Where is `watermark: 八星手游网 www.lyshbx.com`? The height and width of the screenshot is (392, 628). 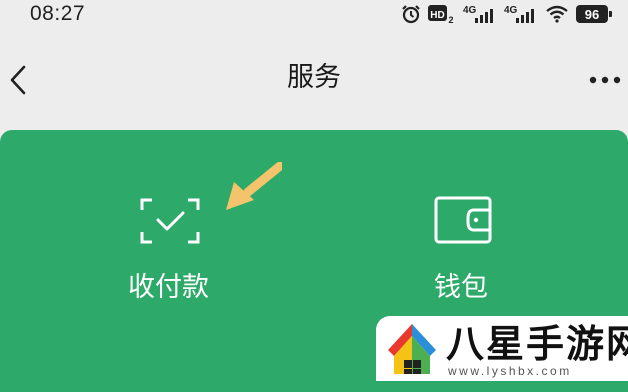 watermark: 八星手游网 www.lyshbx.com is located at coordinates (502, 348).